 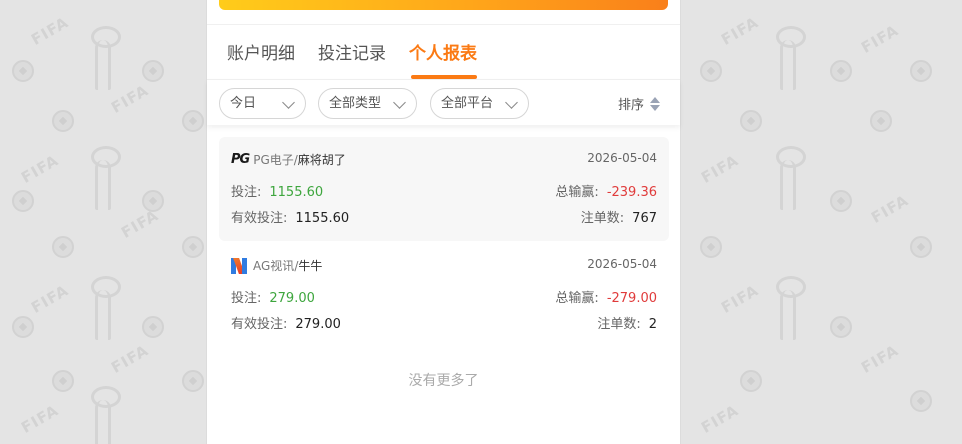 I want to click on tab-account-details: 账户明细, so click(x=261, y=51).